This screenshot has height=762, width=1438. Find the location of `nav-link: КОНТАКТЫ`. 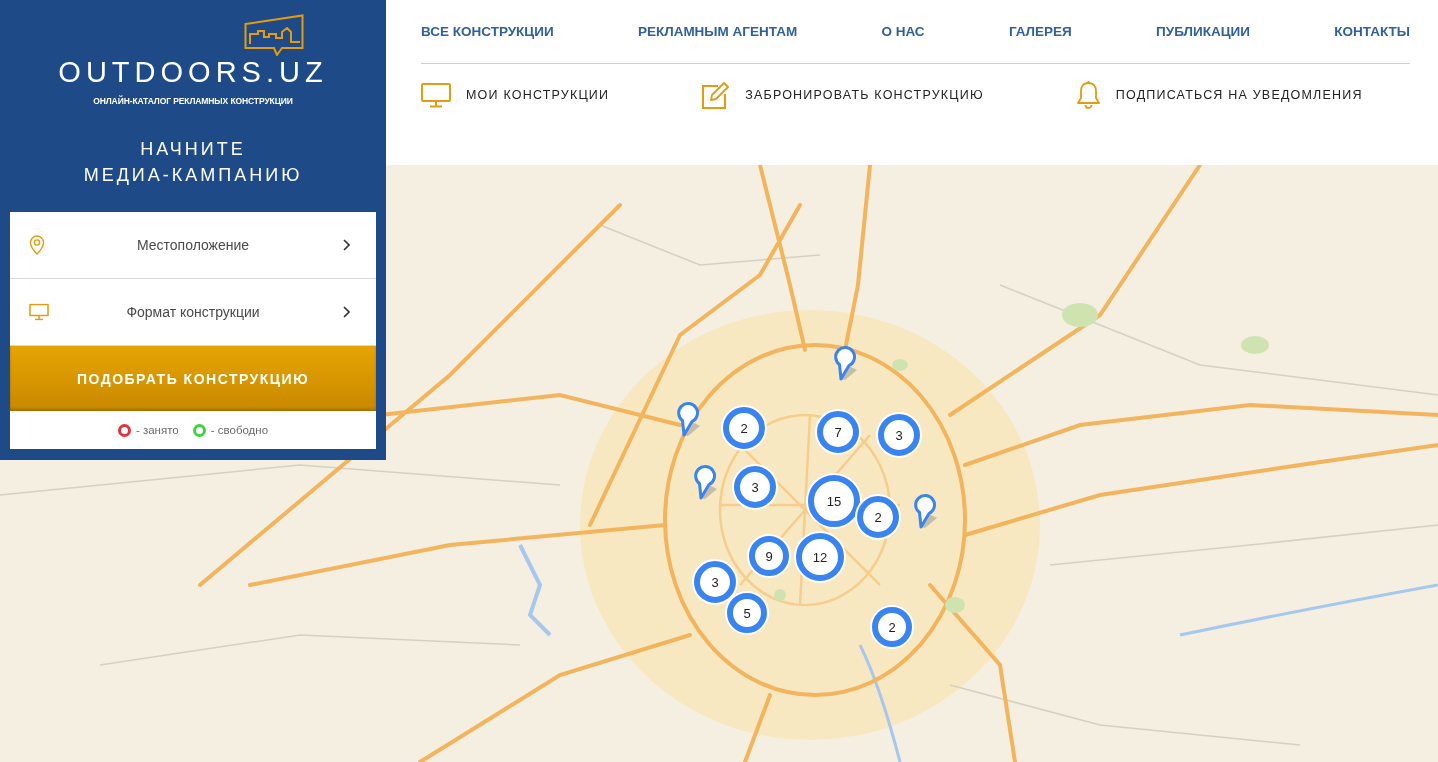

nav-link: КОНТАКТЫ is located at coordinates (1372, 31).